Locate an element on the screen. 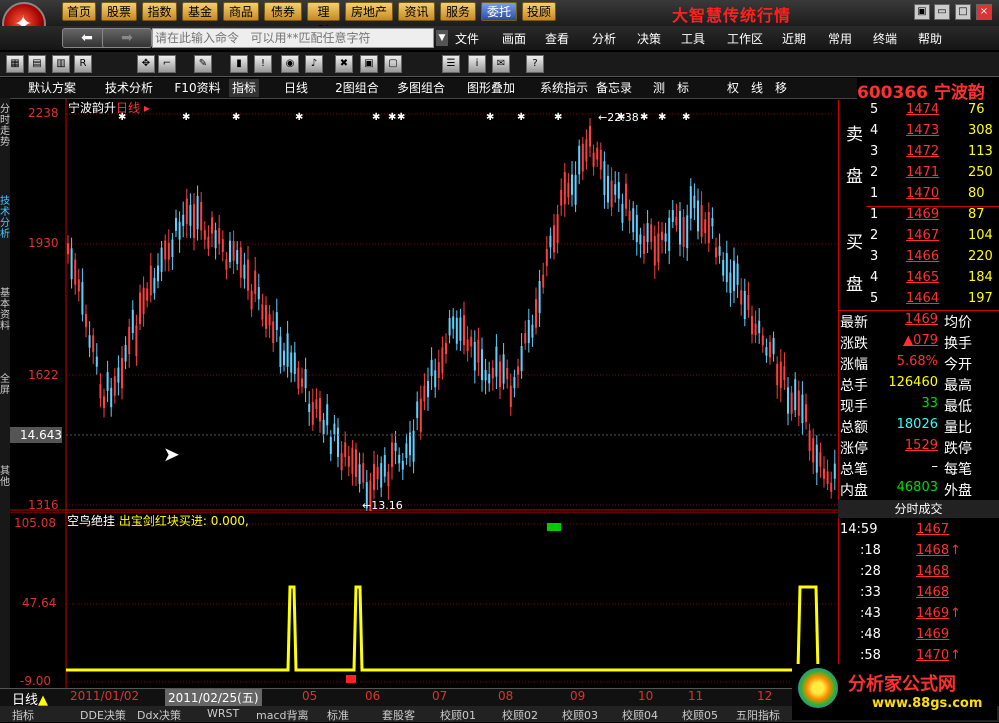 This screenshot has height=723, width=999. rsi-icon: R is located at coordinates (83, 64).